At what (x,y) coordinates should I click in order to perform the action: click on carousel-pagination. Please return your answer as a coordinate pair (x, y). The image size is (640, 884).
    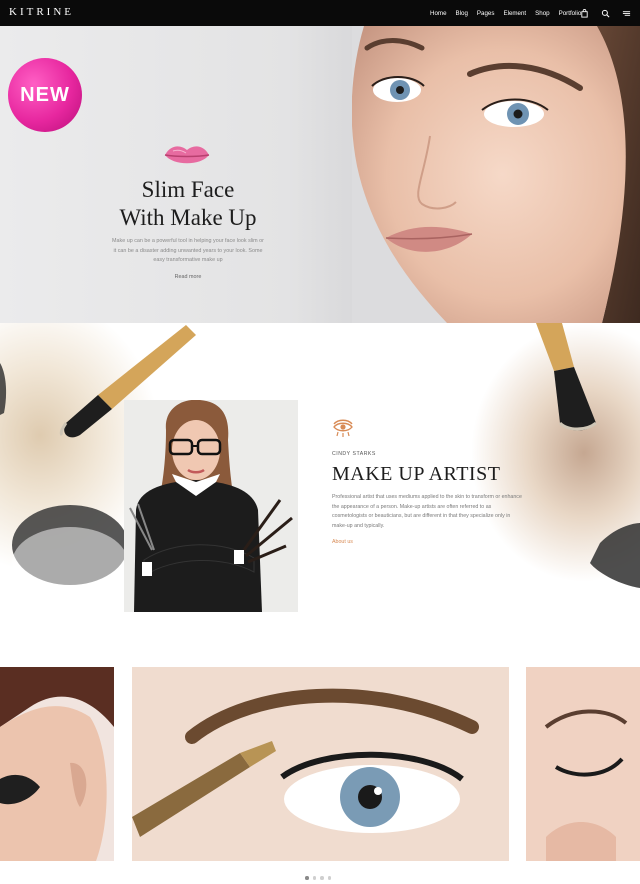
    Looking at the image, I should click on (318, 878).